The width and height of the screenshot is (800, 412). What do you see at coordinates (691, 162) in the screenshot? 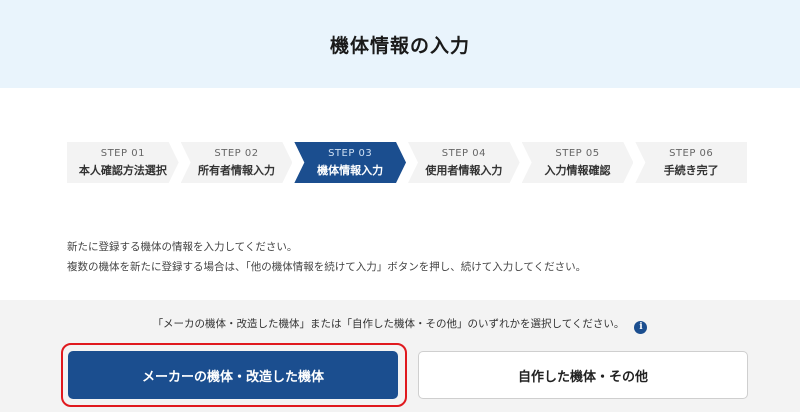
I see `step-6: STEP 06 手続き完了` at bounding box center [691, 162].